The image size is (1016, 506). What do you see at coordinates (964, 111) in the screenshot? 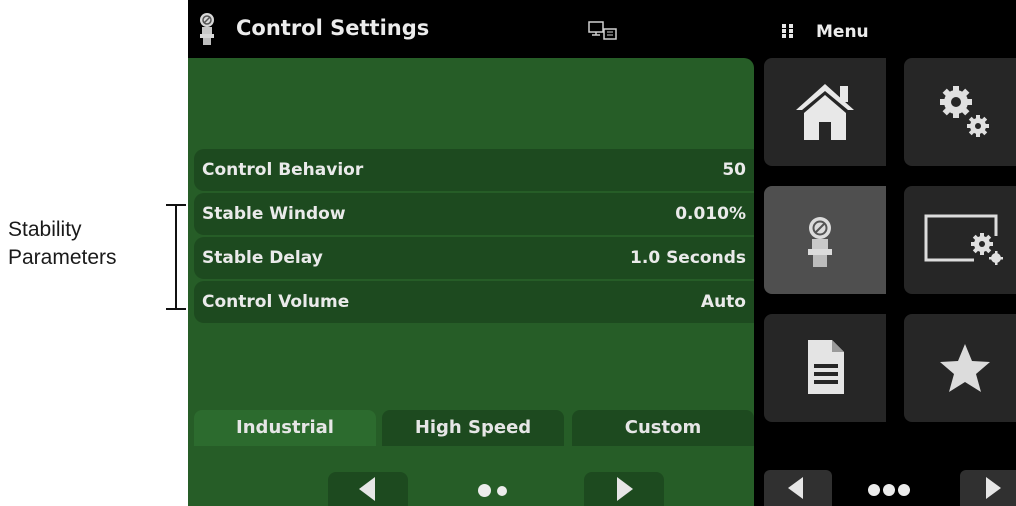
I see `settings-gears-icon` at bounding box center [964, 111].